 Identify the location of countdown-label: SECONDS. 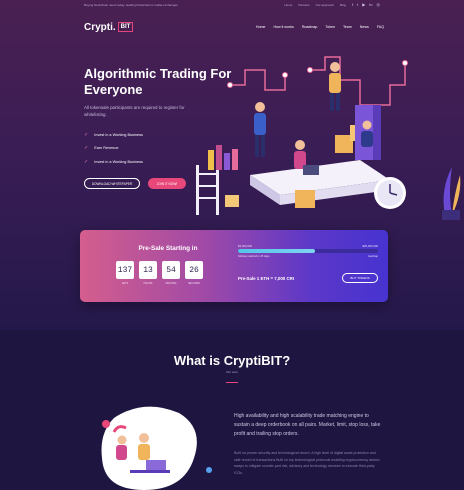
(194, 283).